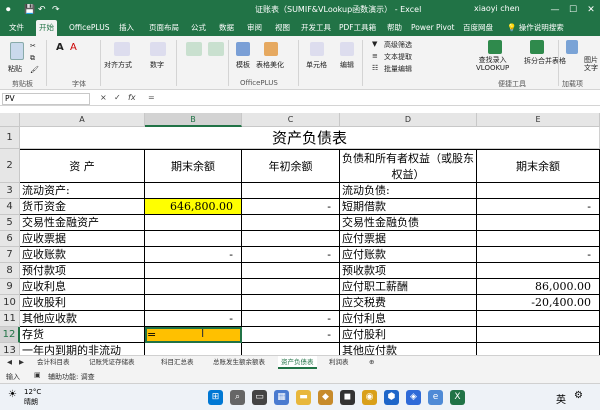 This screenshot has width=600, height=410. I want to click on tab-help: 帮助, so click(394, 28).